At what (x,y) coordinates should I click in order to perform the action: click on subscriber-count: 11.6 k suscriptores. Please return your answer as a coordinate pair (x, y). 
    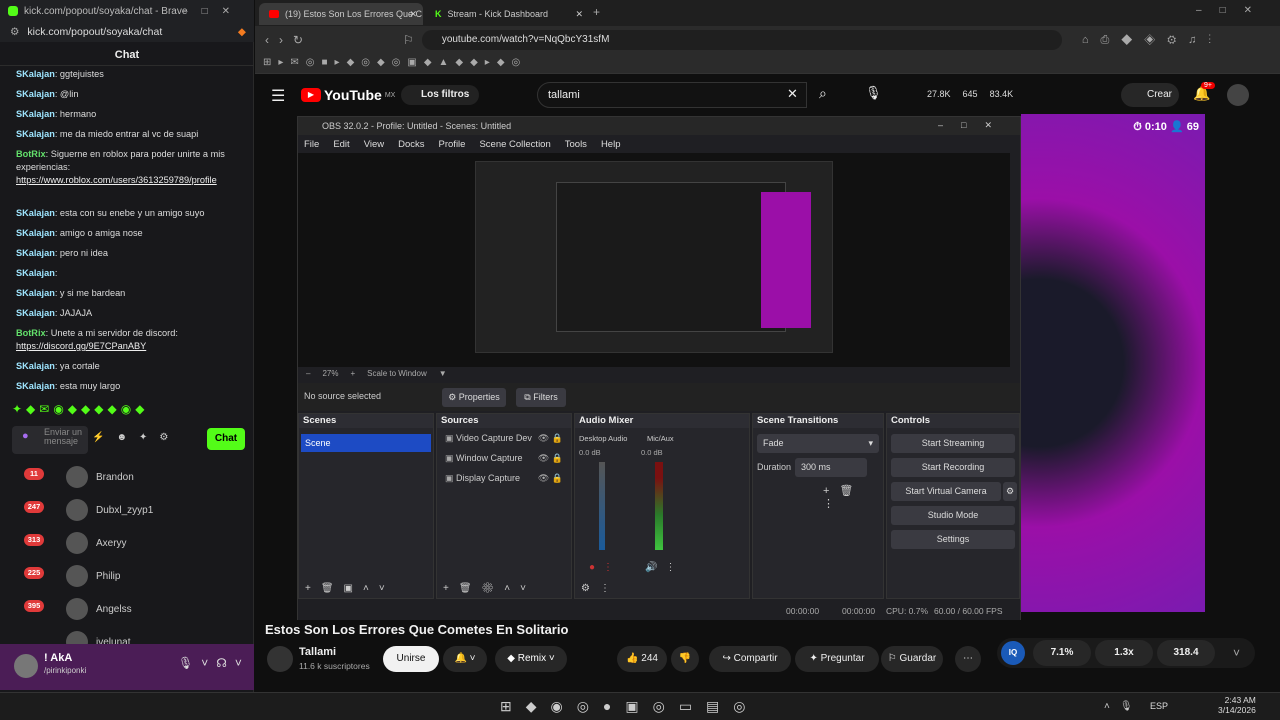
    Looking at the image, I should click on (334, 666).